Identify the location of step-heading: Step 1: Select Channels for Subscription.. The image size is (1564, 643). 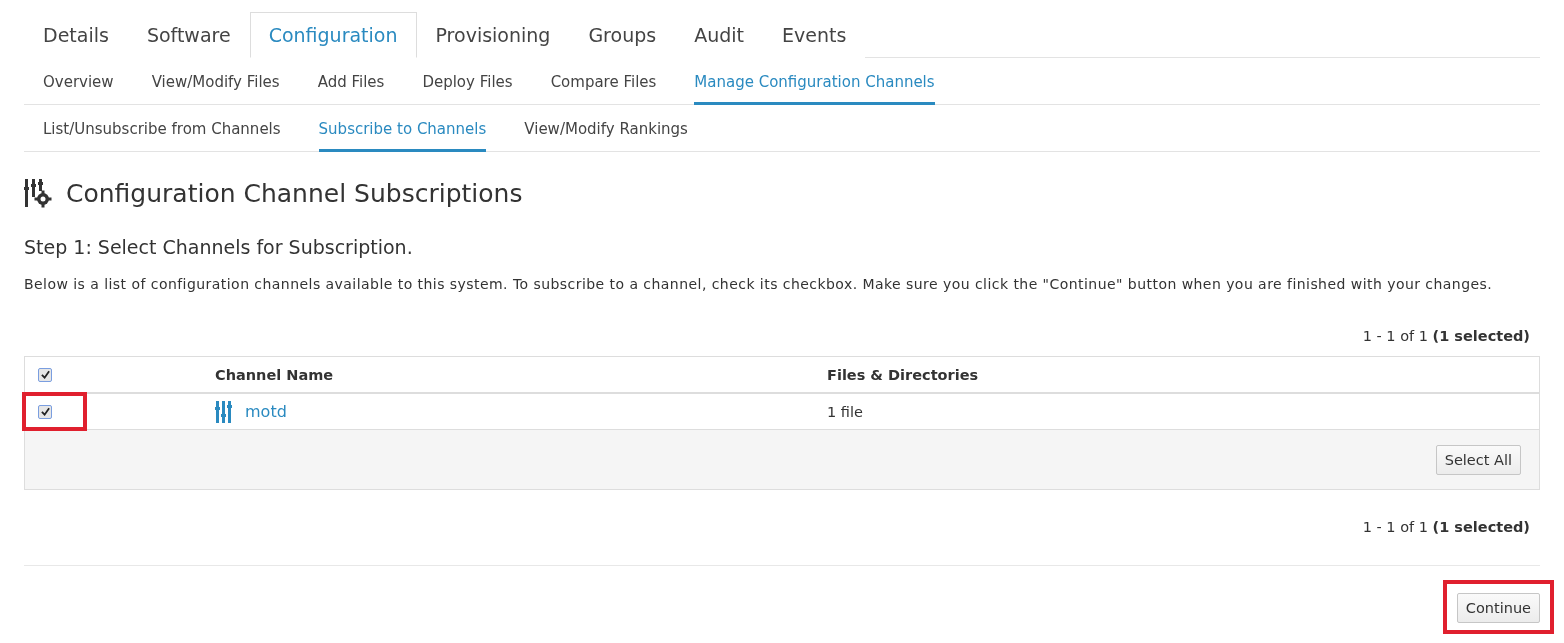
(219, 247).